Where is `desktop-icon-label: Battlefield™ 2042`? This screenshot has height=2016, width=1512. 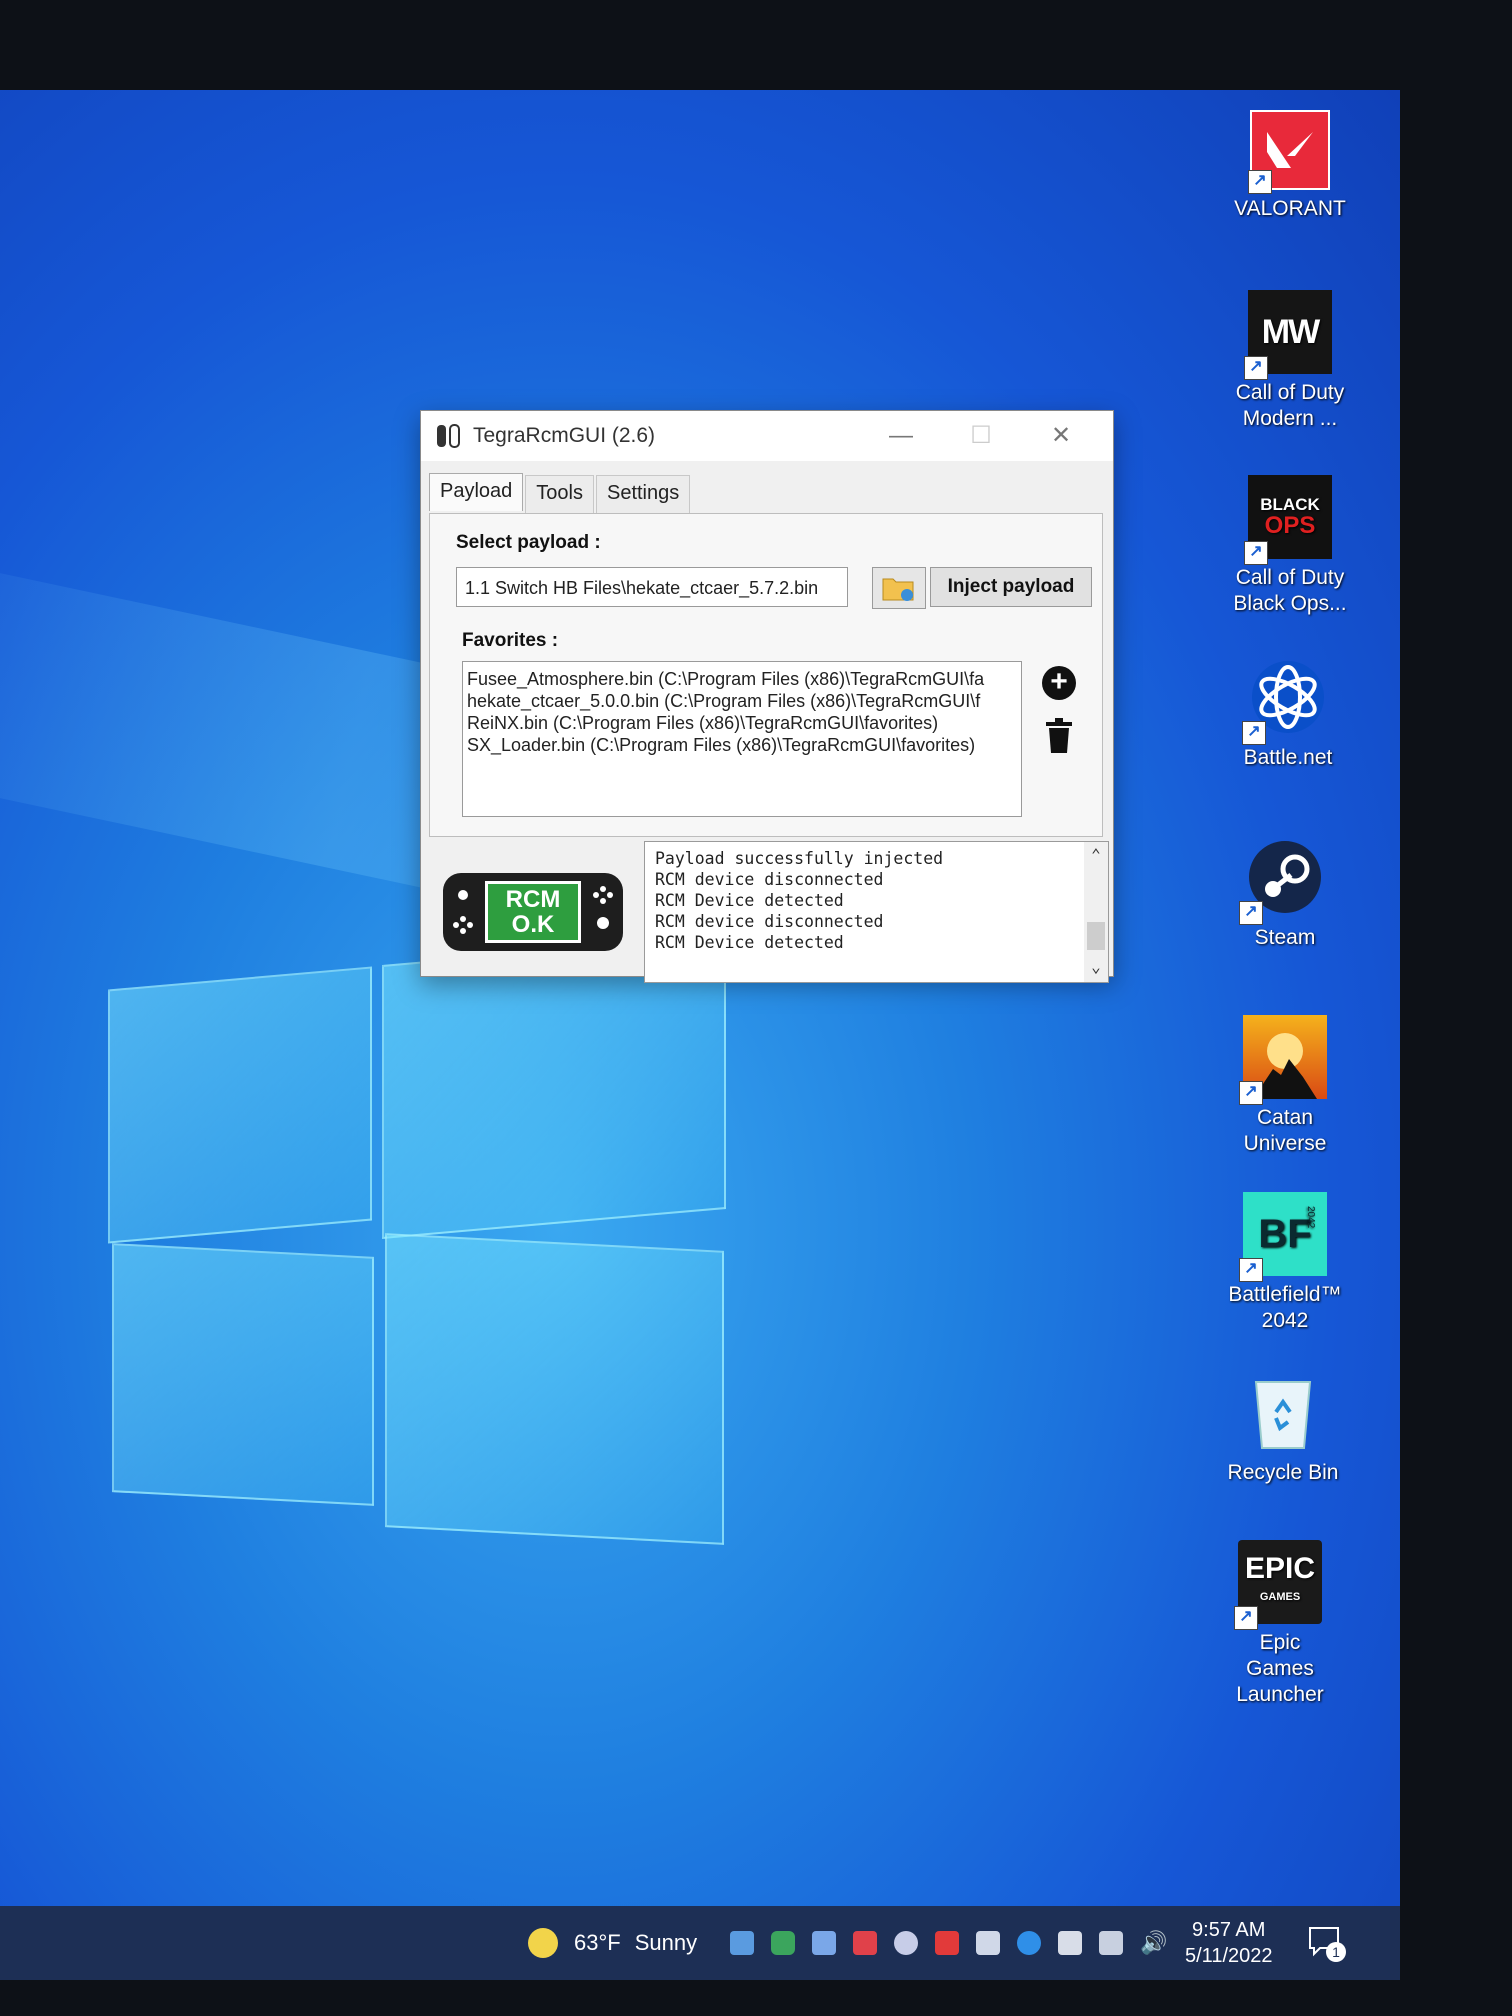
desktop-icon-label: Battlefield™ 2042 is located at coordinates (1285, 1307).